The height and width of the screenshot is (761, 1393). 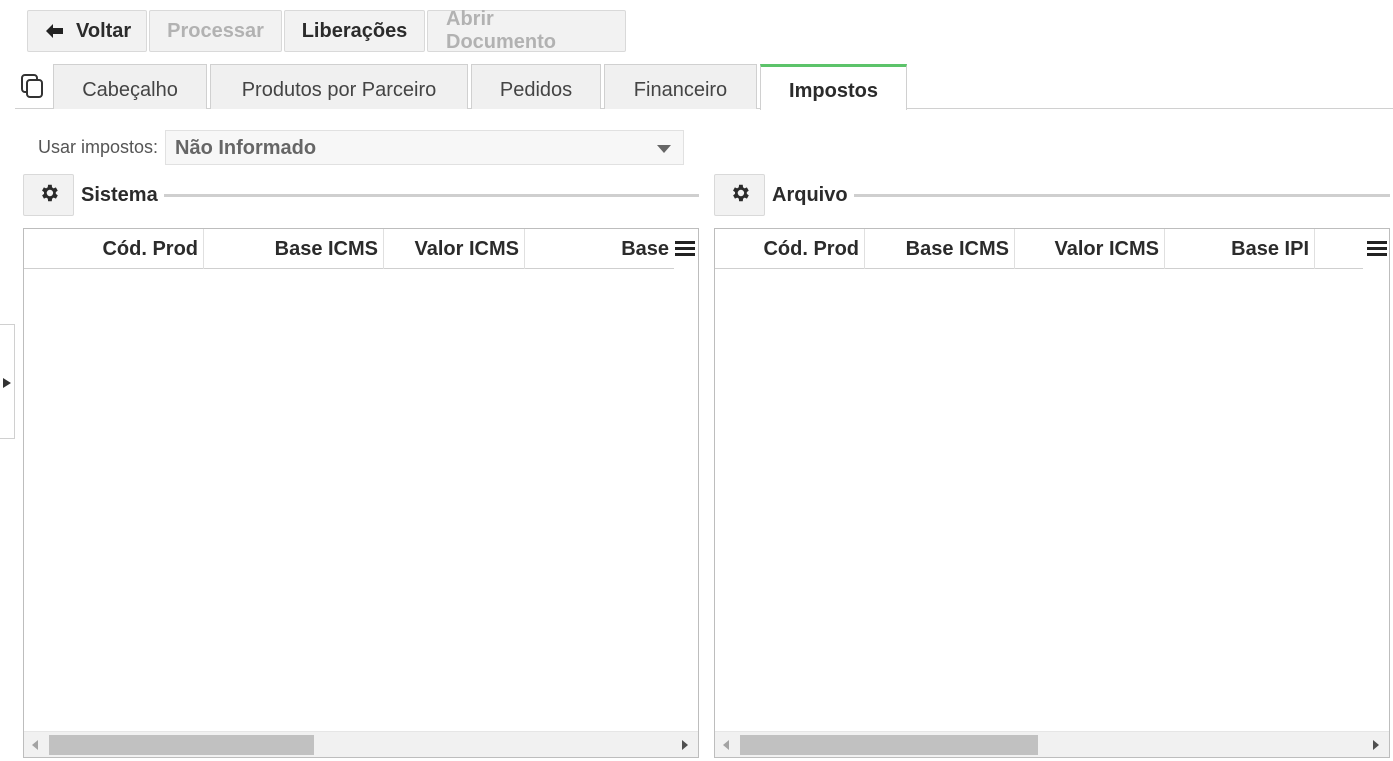 I want to click on chevron-right-icon, so click(x=7, y=383).